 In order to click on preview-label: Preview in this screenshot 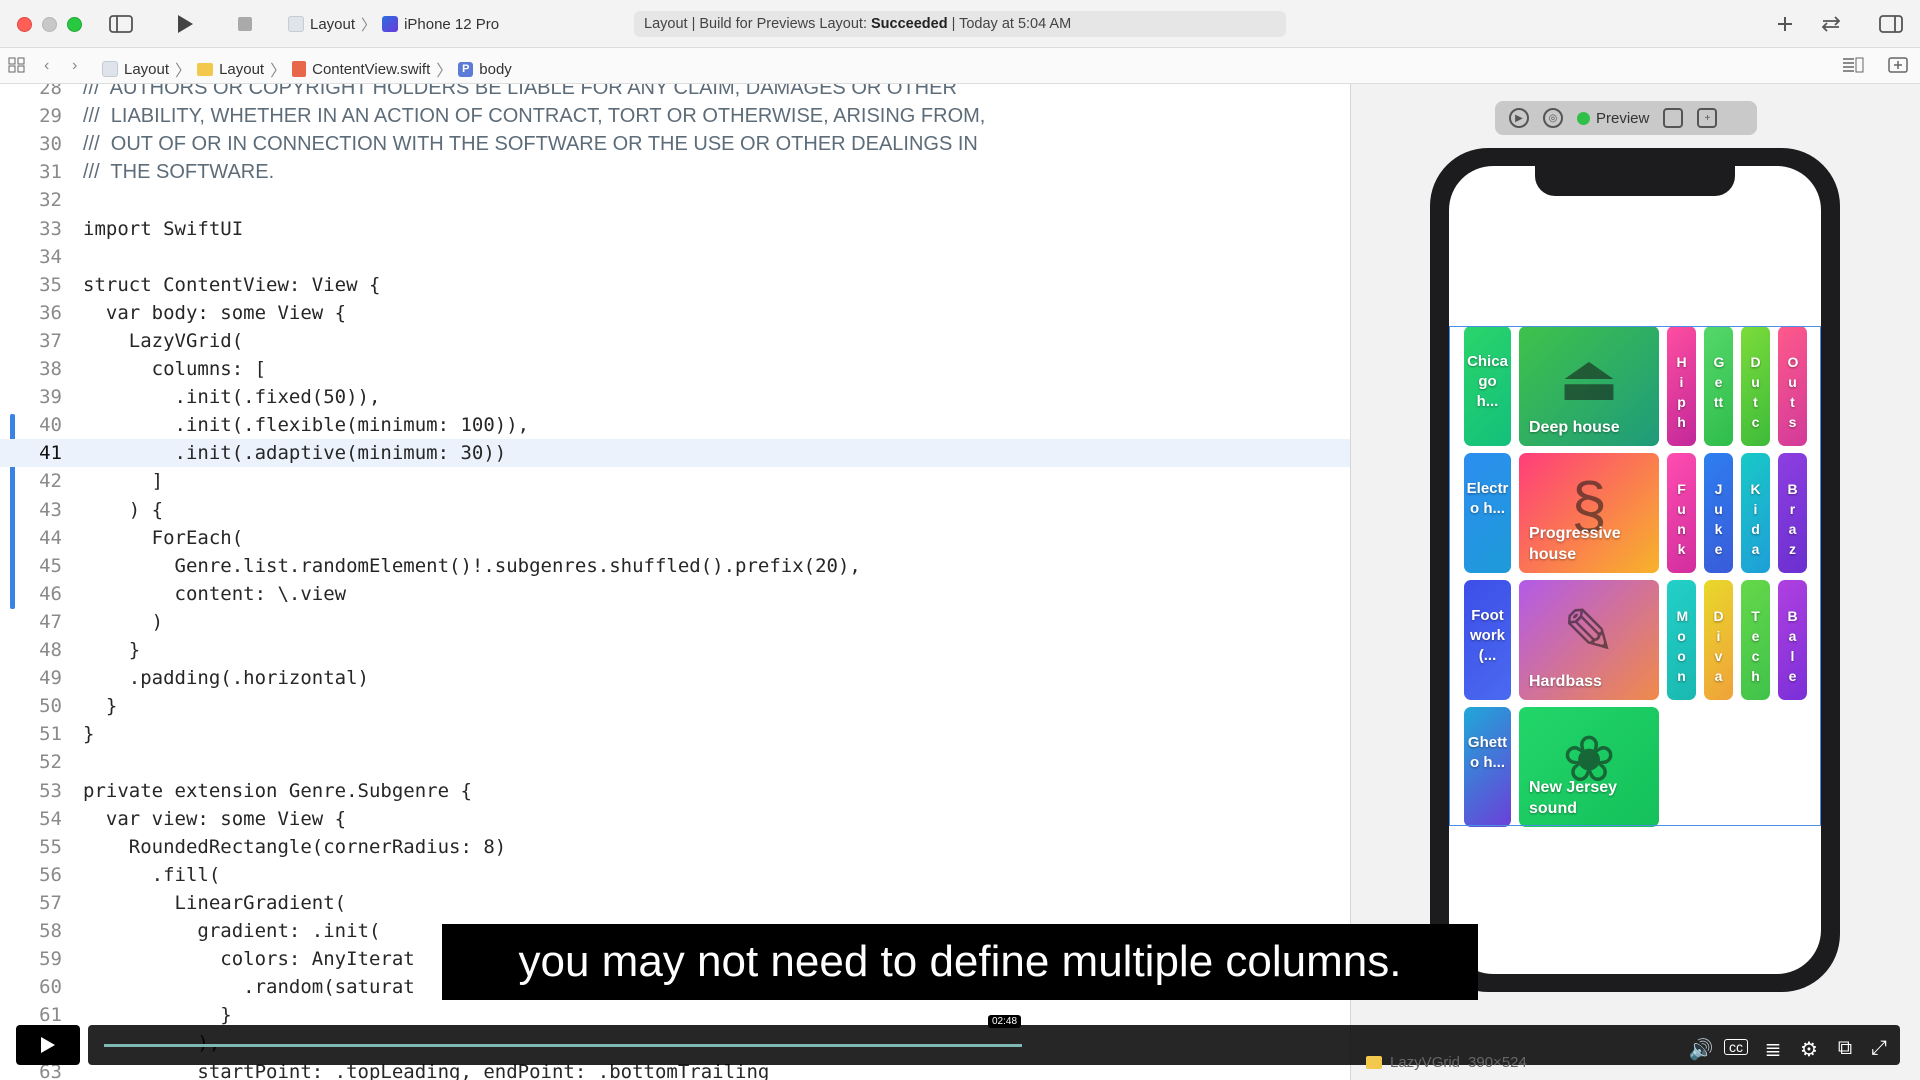, I will do `click(1623, 118)`.